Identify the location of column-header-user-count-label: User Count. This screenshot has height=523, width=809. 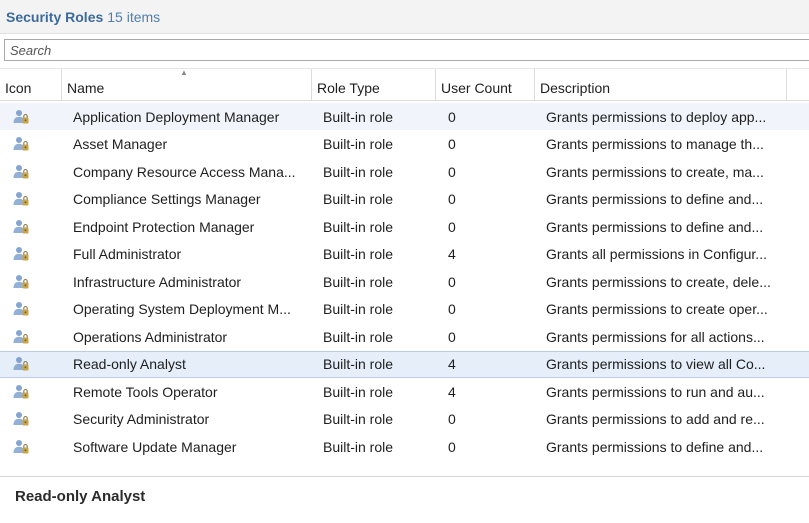
(476, 88).